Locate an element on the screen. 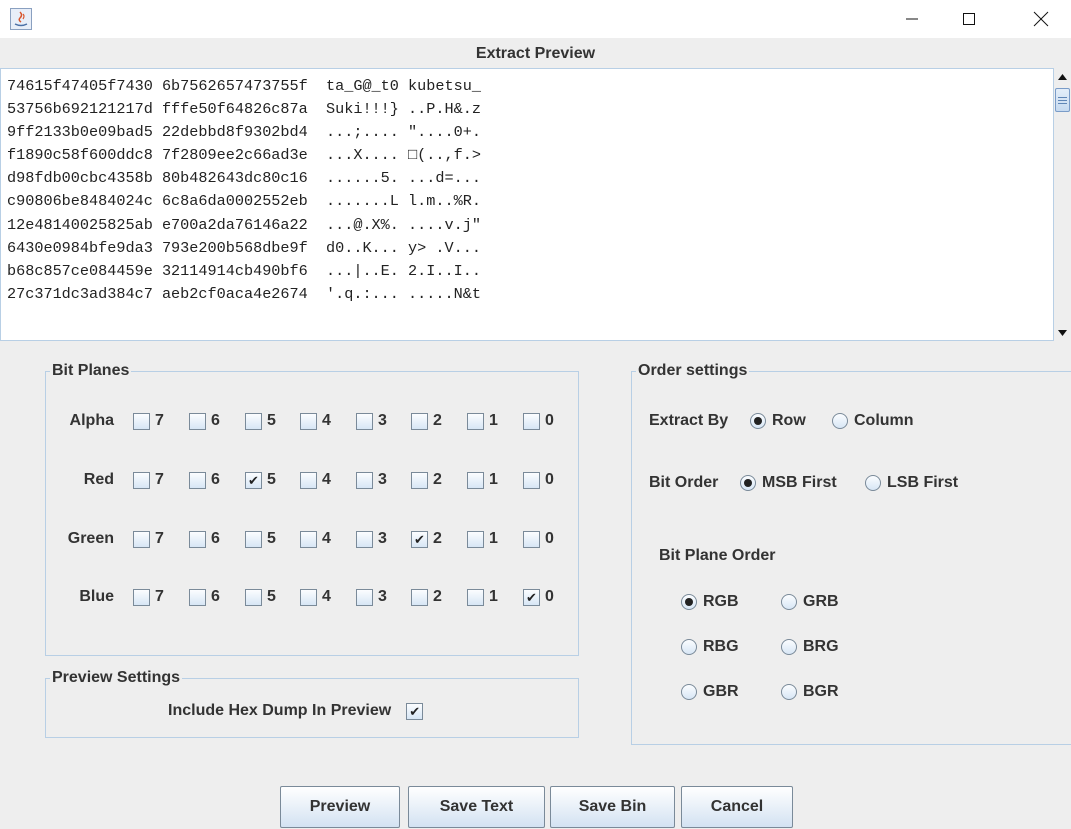 Image resolution: width=1071 pixels, height=829 pixels. bit-checkbox-green-0: 0 is located at coordinates (538, 539).